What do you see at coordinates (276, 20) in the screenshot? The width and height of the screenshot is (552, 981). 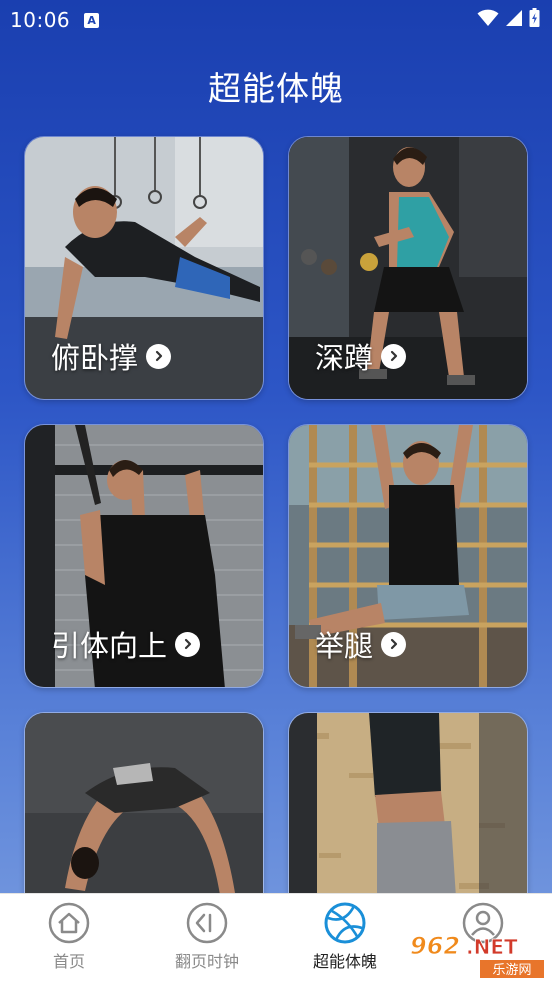 I see `status-bar: 10:06 A` at bounding box center [276, 20].